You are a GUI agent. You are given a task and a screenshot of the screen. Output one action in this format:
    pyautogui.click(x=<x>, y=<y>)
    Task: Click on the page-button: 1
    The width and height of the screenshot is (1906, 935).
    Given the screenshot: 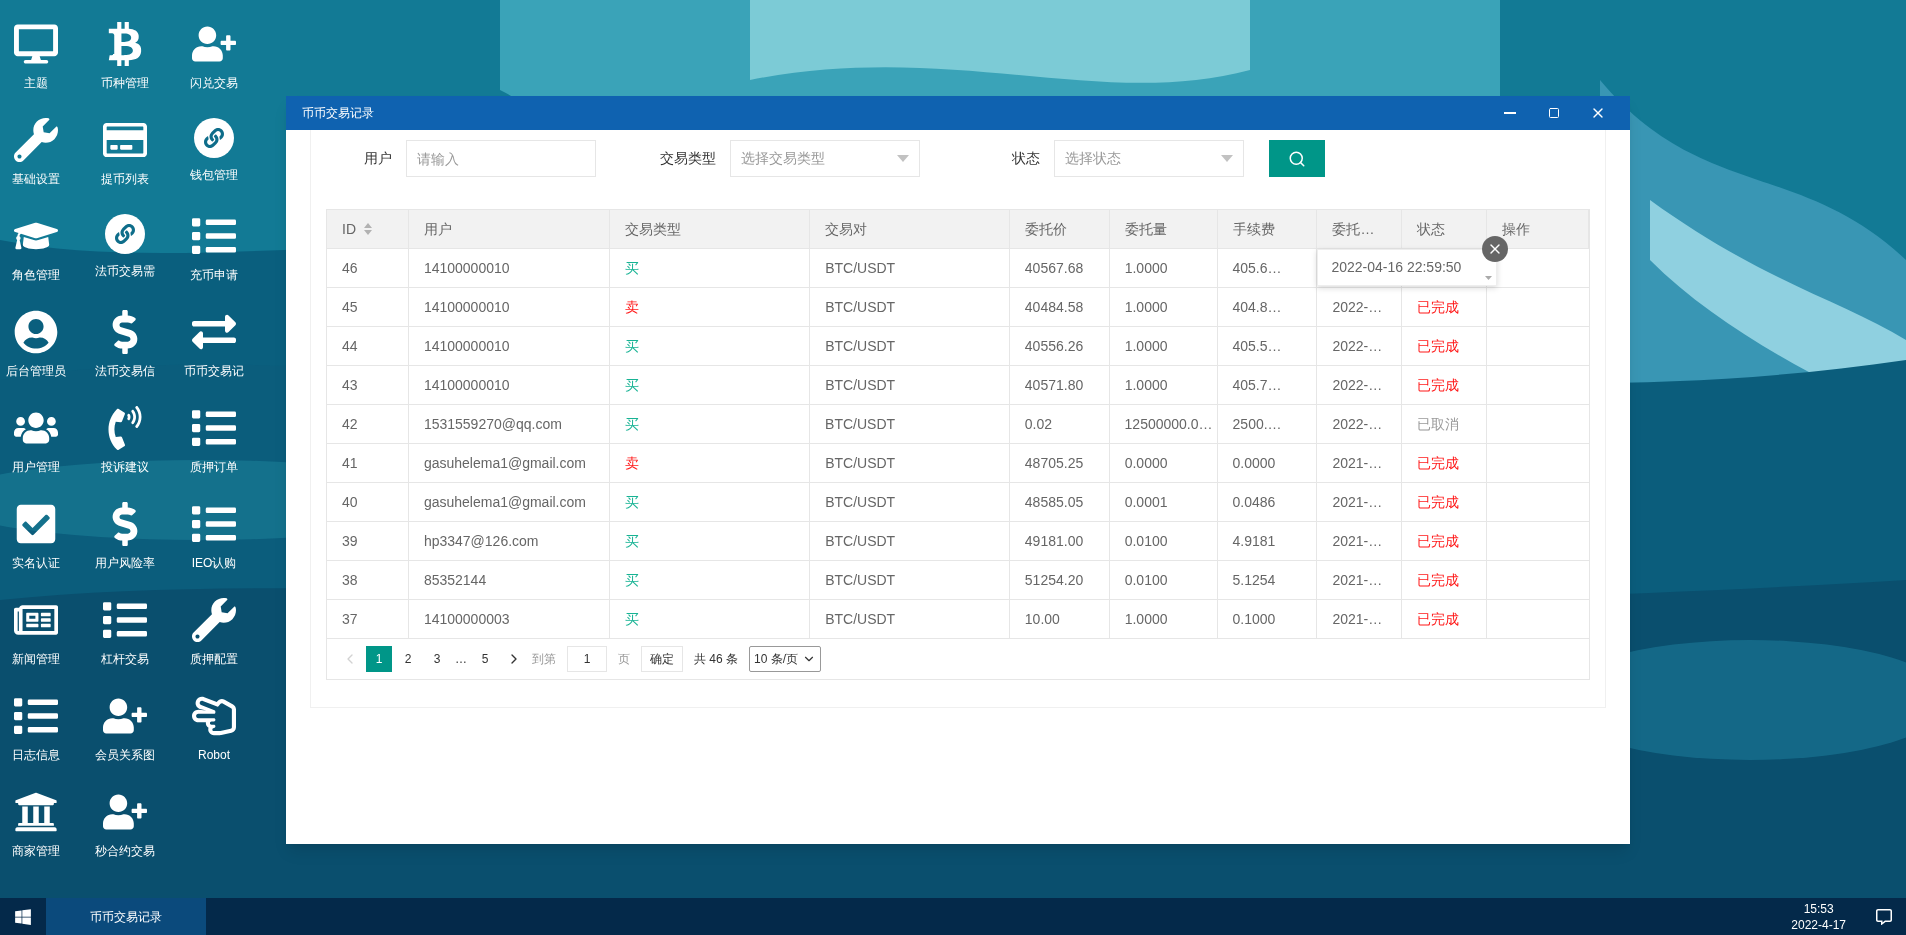 What is the action you would take?
    pyautogui.click(x=379, y=659)
    